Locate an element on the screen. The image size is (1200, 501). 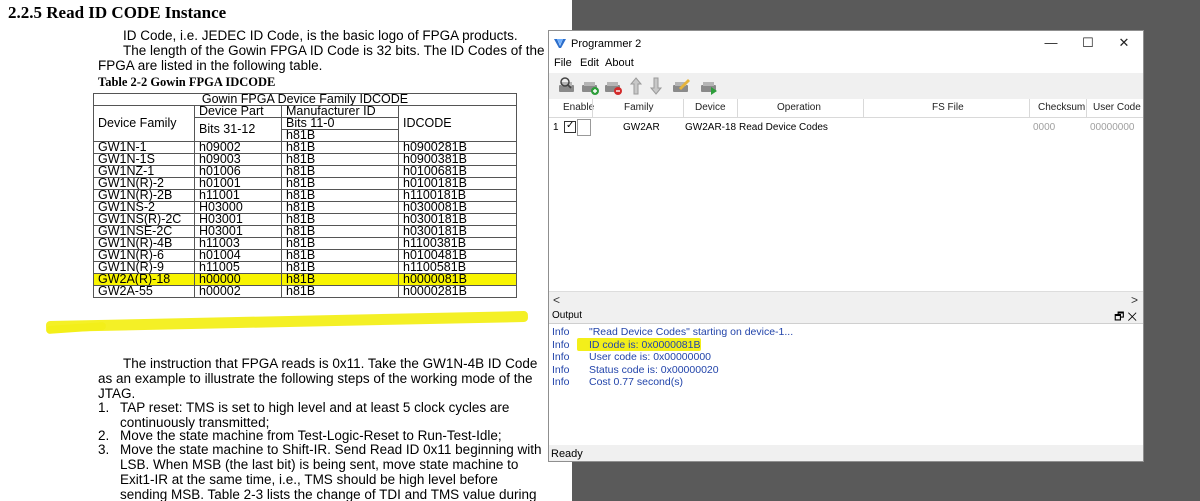
cell-device-family: GW1N(R)-2 is located at coordinates (144, 183).